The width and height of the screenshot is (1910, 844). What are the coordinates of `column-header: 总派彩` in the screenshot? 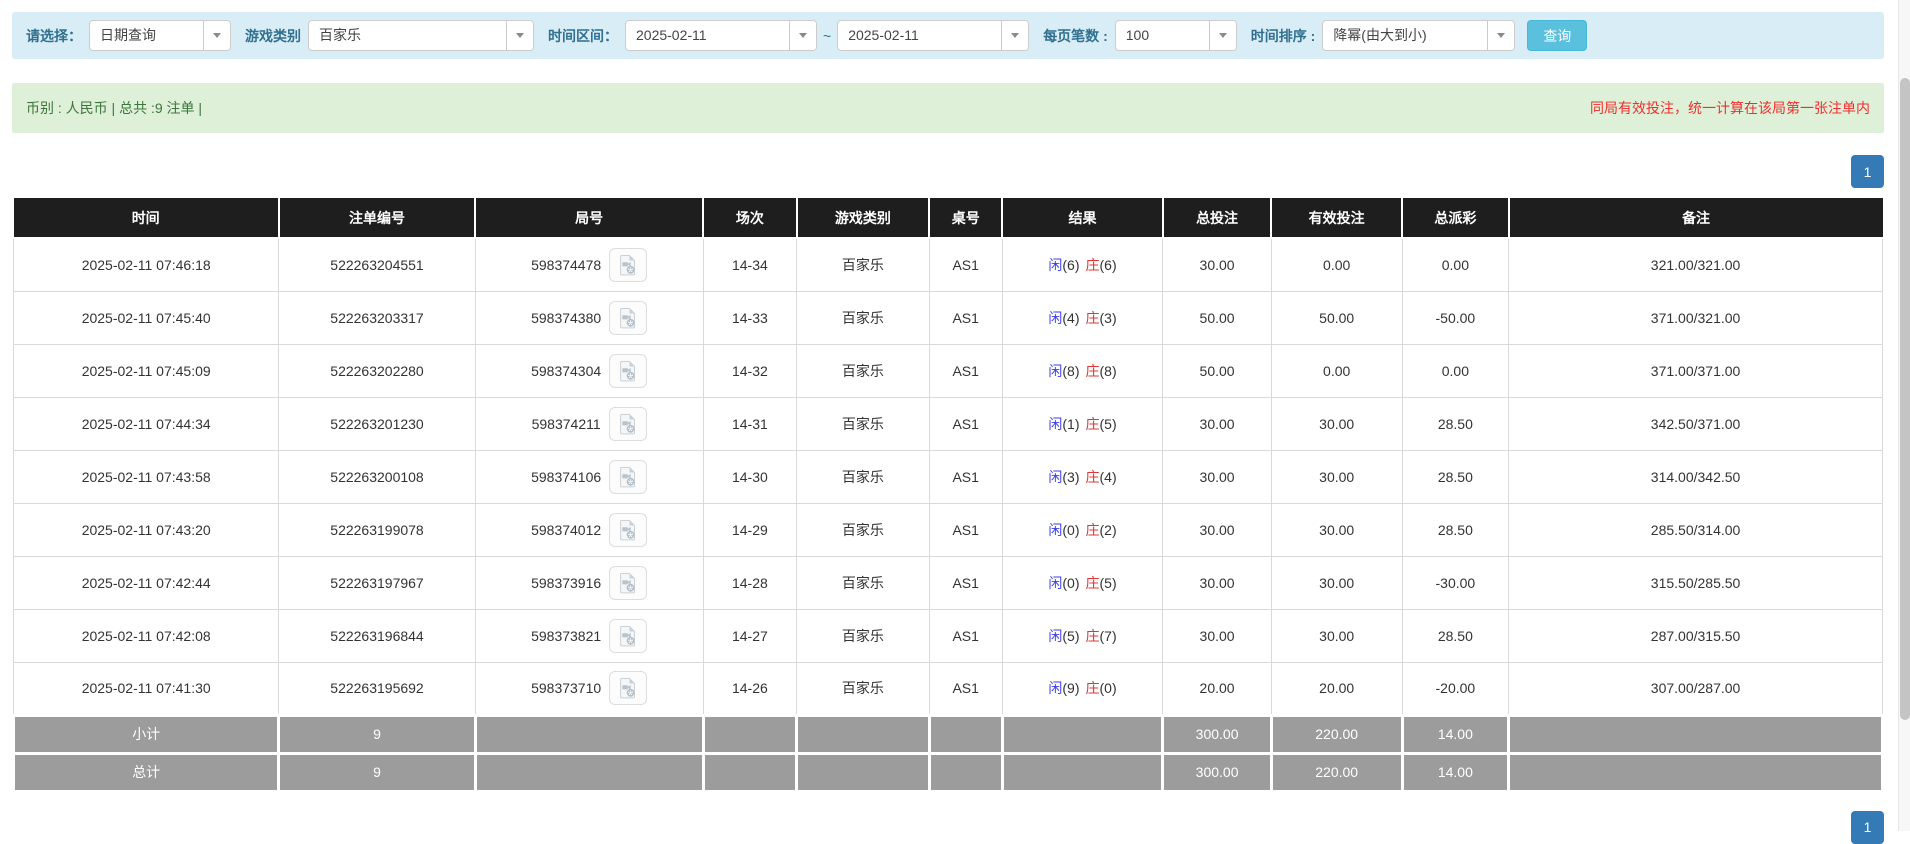 It's located at (1456, 218).